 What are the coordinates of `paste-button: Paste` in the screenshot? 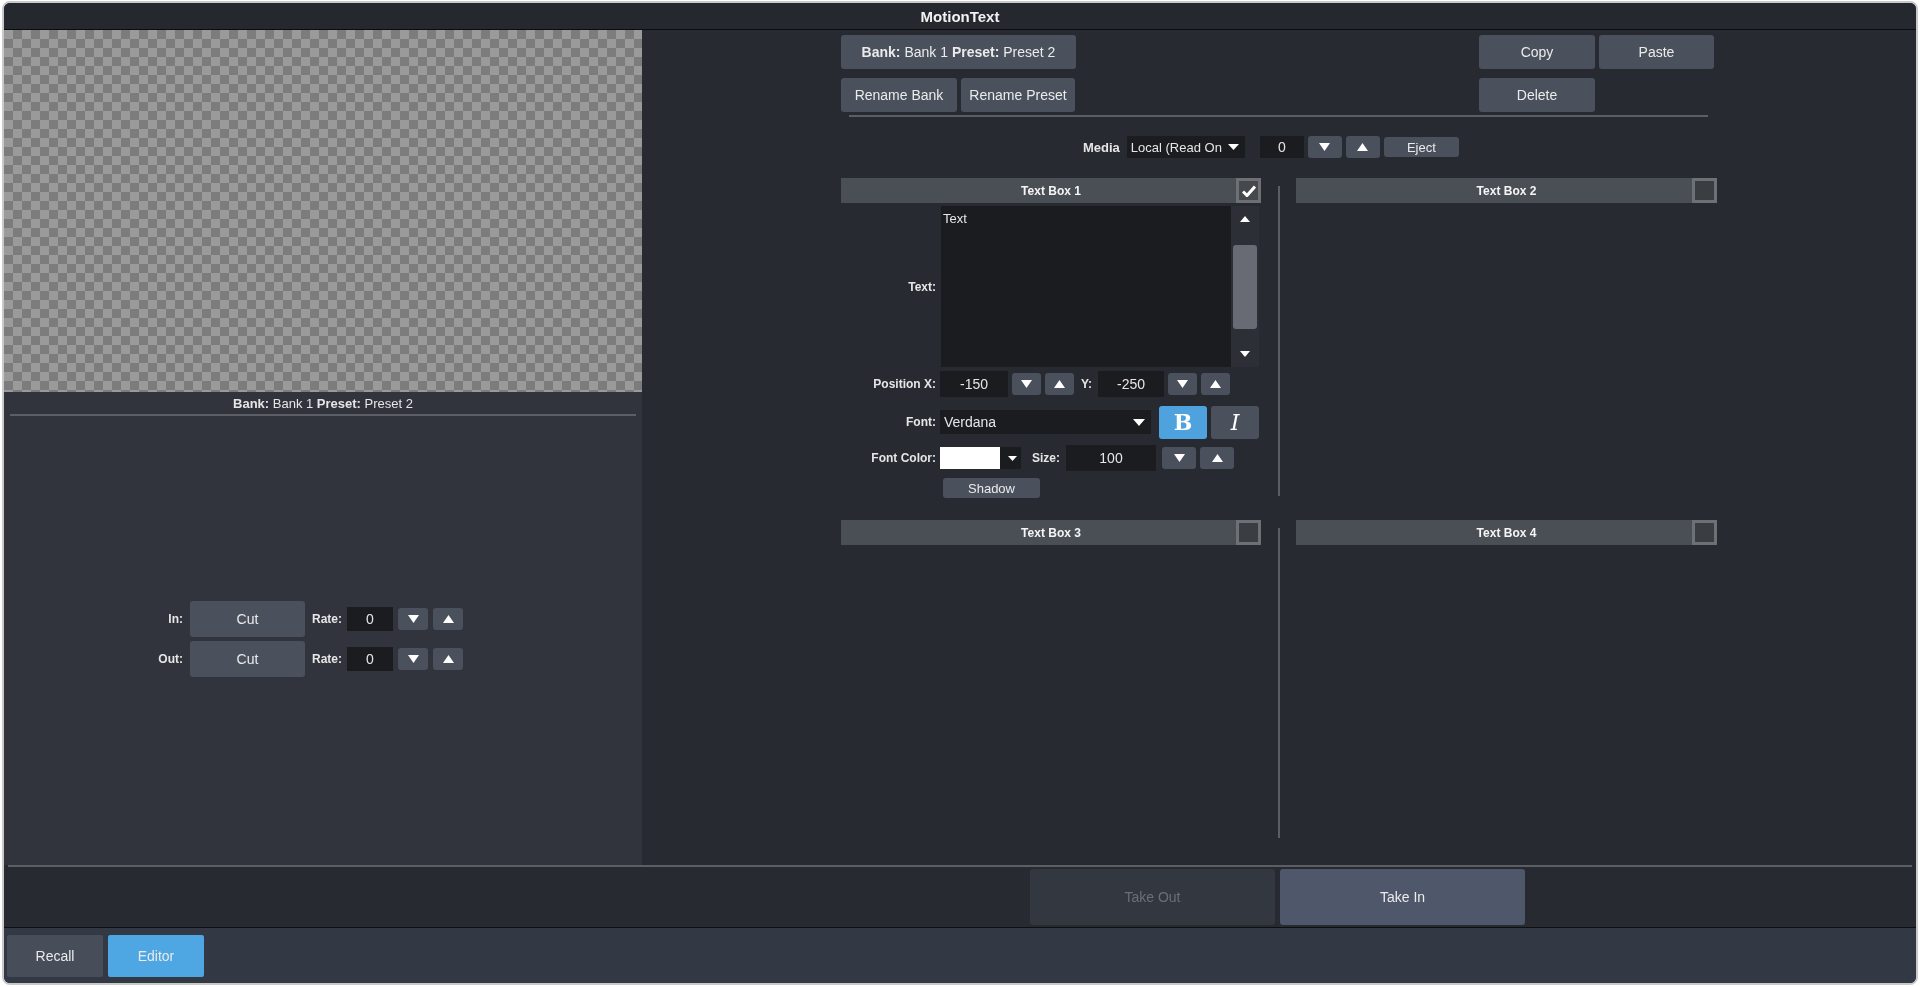 It's located at (1656, 52).